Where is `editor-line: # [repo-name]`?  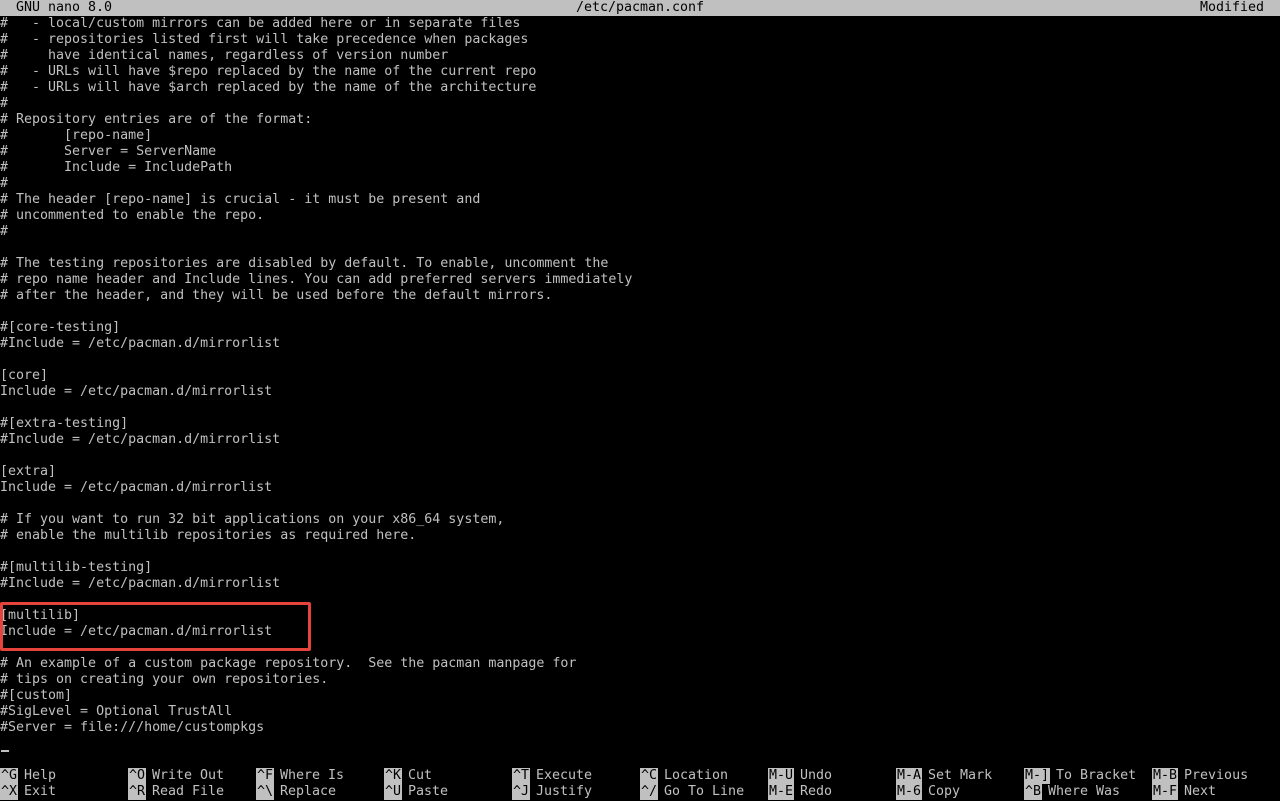 editor-line: # [repo-name] is located at coordinates (76, 136).